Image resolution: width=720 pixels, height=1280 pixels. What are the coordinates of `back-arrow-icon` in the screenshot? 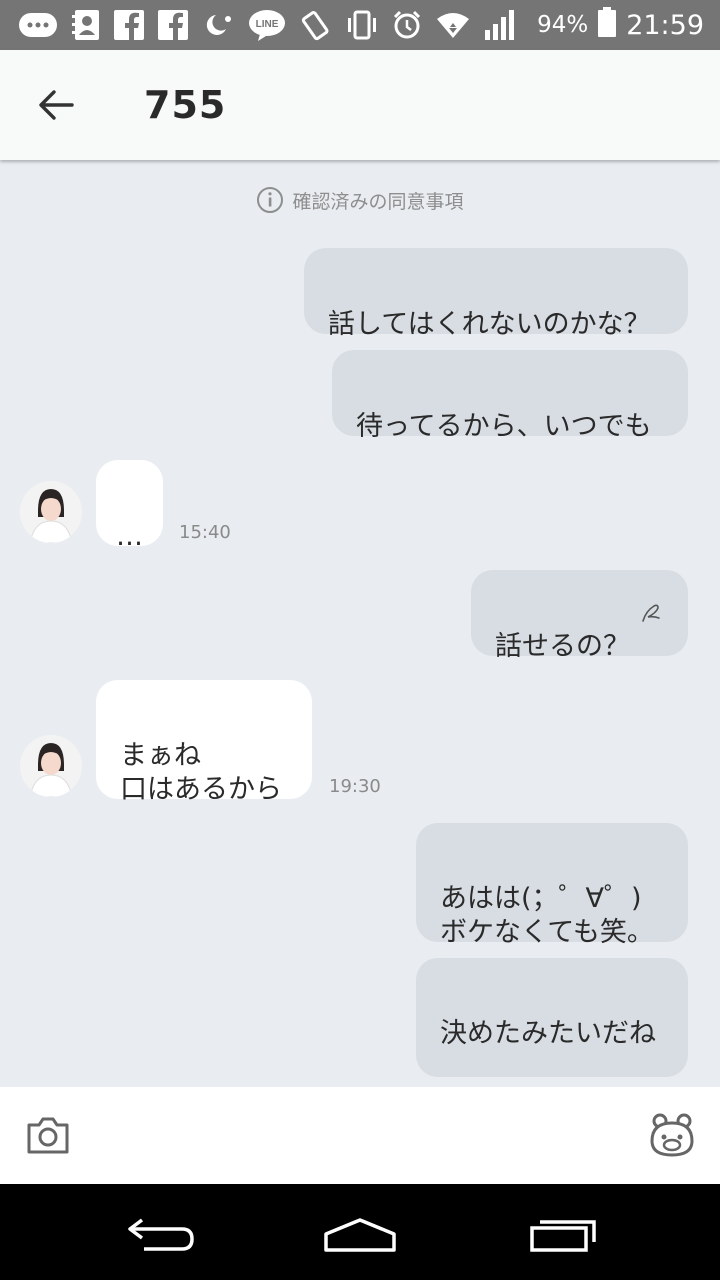 It's located at (56, 105).